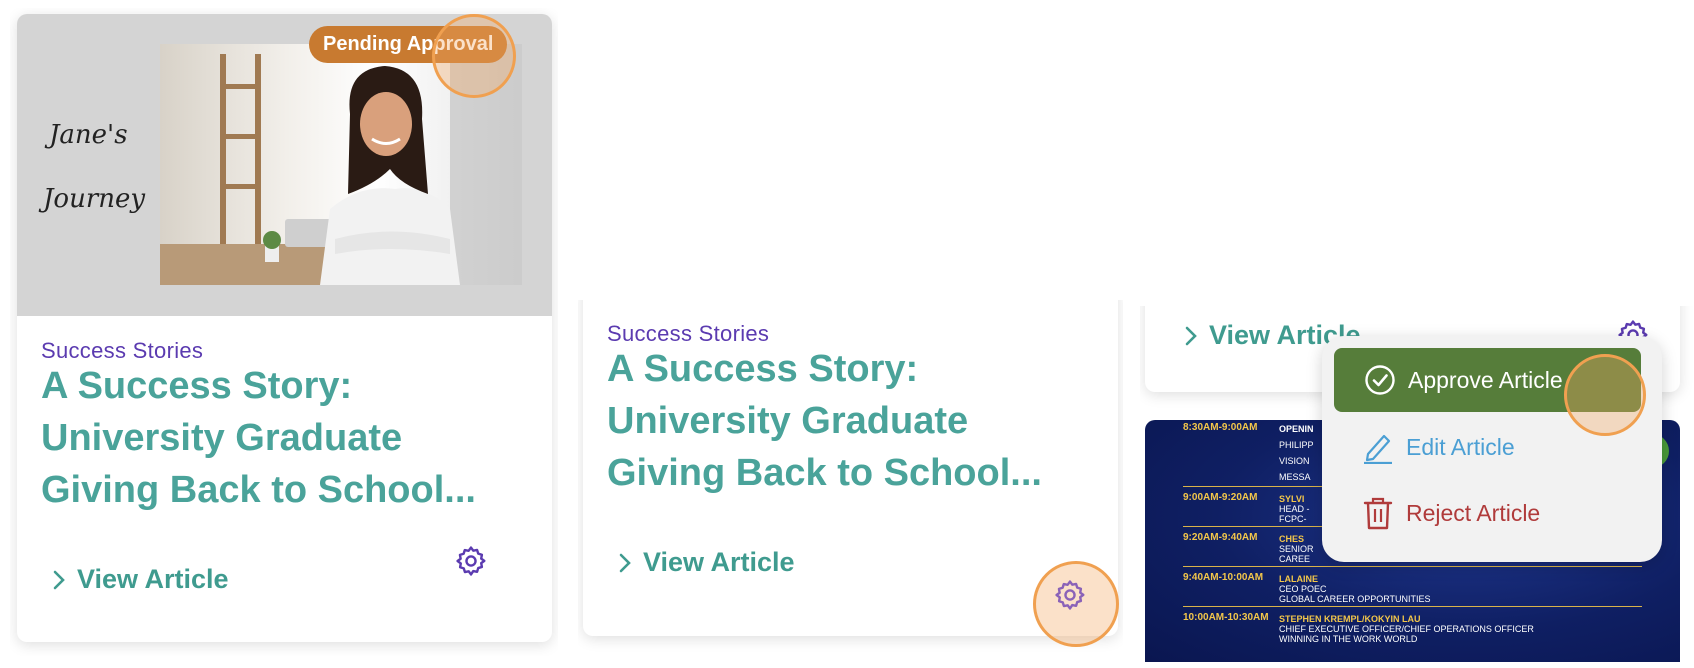 The height and width of the screenshot is (668, 1694). I want to click on badge-click-highlight, so click(474, 56).